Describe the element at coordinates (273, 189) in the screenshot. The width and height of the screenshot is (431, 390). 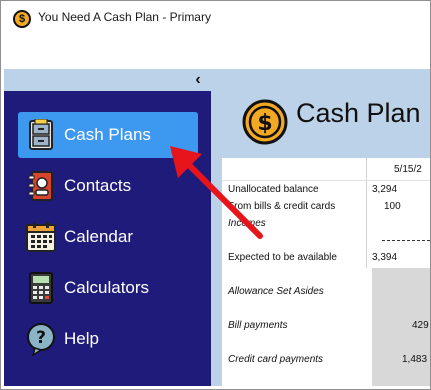
I see `row-label: Unallocated balance` at that location.